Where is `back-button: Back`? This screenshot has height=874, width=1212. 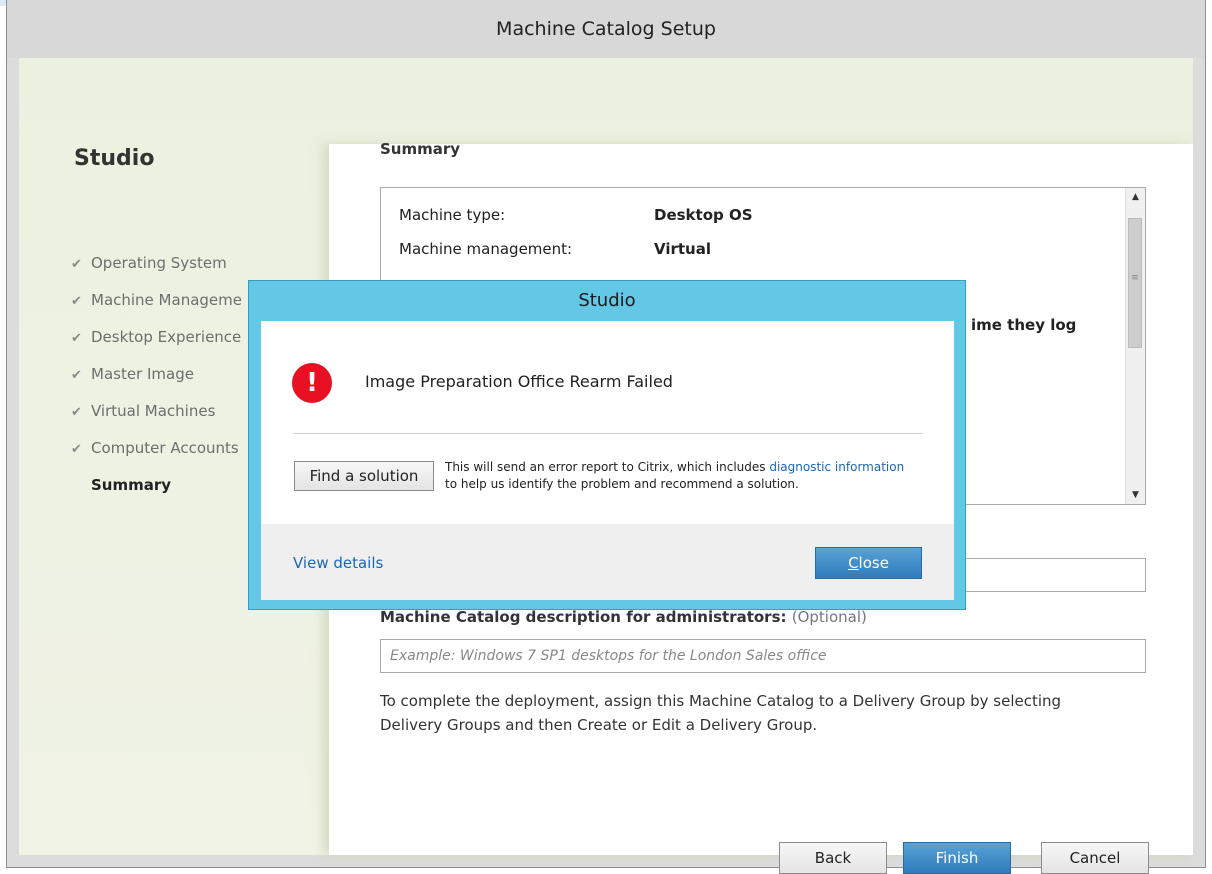 back-button: Back is located at coordinates (833, 858).